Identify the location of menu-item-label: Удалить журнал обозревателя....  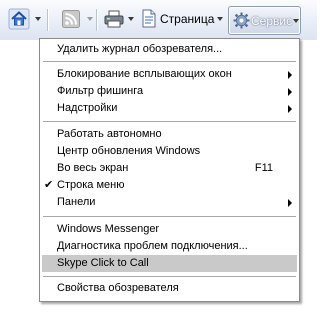
(140, 49).